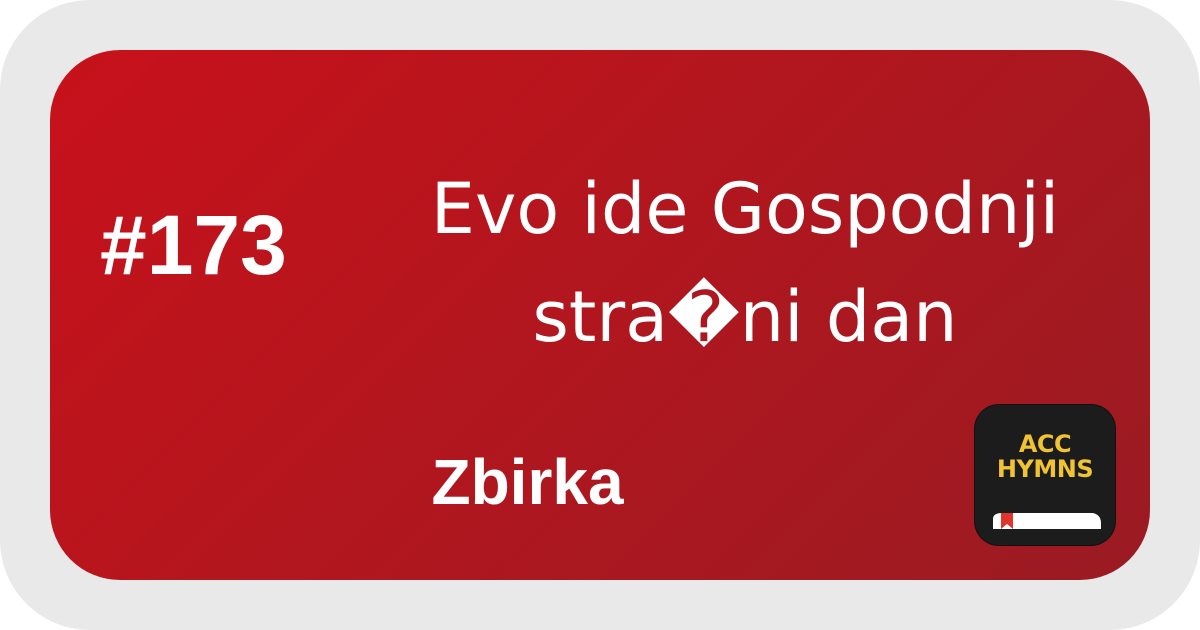 Image resolution: width=1200 pixels, height=630 pixels. I want to click on hymn-title-line-2: stra�ni dan, so click(745, 317).